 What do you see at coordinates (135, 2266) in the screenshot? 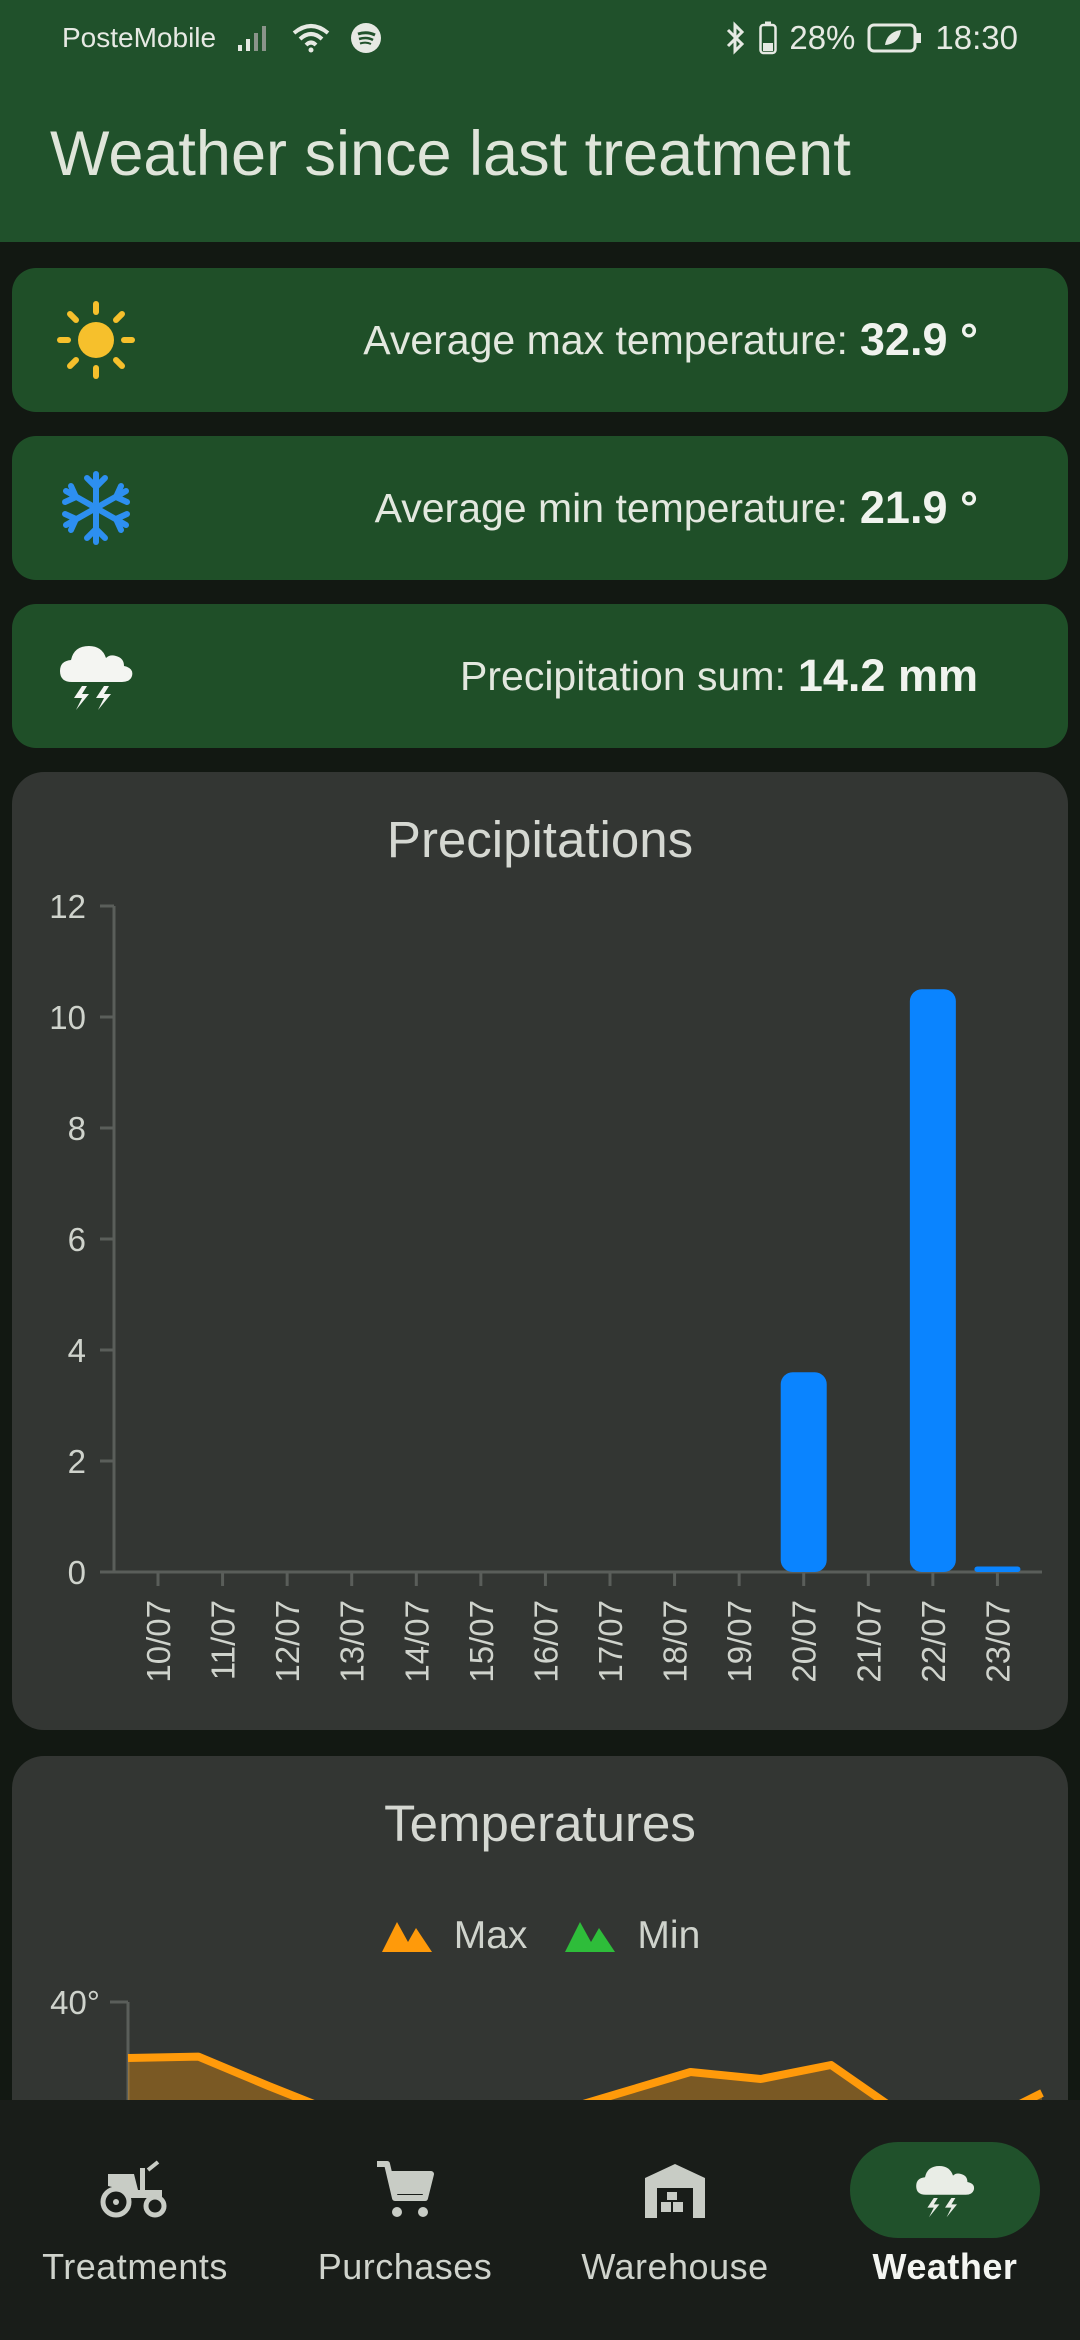
I see `nav-label-treatments: Treatments` at bounding box center [135, 2266].